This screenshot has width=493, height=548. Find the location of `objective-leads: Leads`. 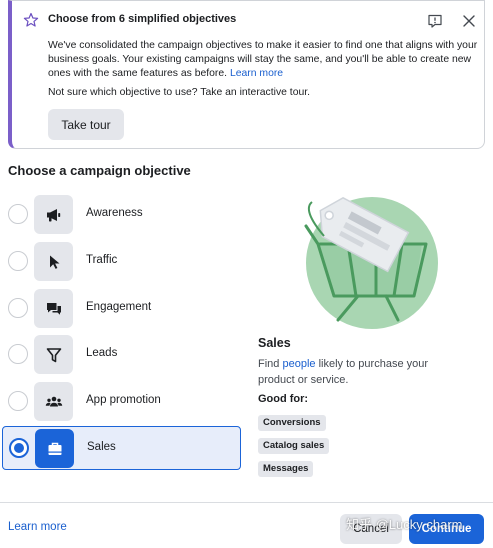

objective-leads: Leads is located at coordinates (121, 355).